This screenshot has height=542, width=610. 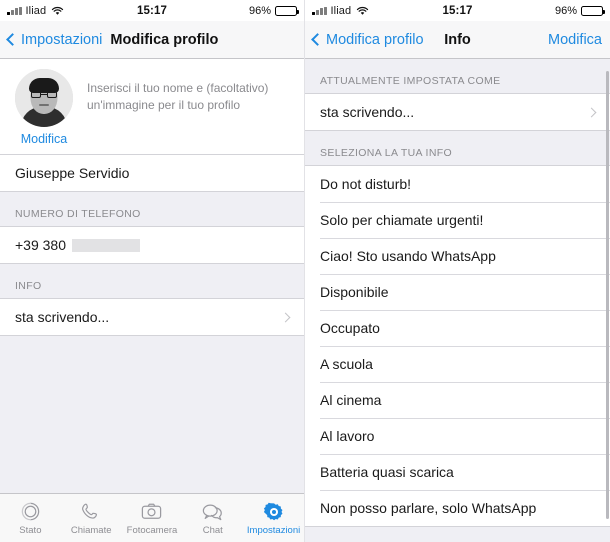 What do you see at coordinates (212, 530) in the screenshot?
I see `tab-label: Chat` at bounding box center [212, 530].